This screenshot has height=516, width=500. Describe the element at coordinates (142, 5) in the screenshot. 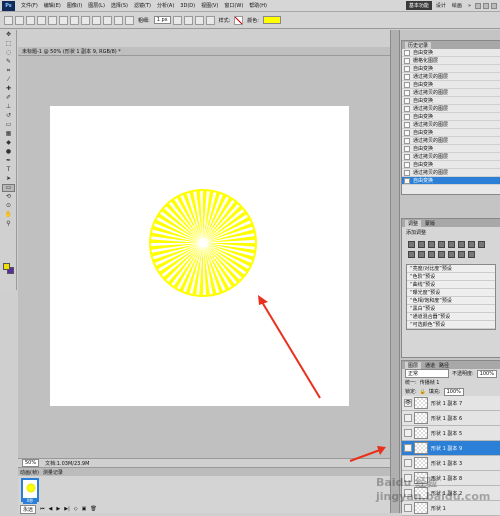

I see `menu-filter: 滤镜(T)` at that location.